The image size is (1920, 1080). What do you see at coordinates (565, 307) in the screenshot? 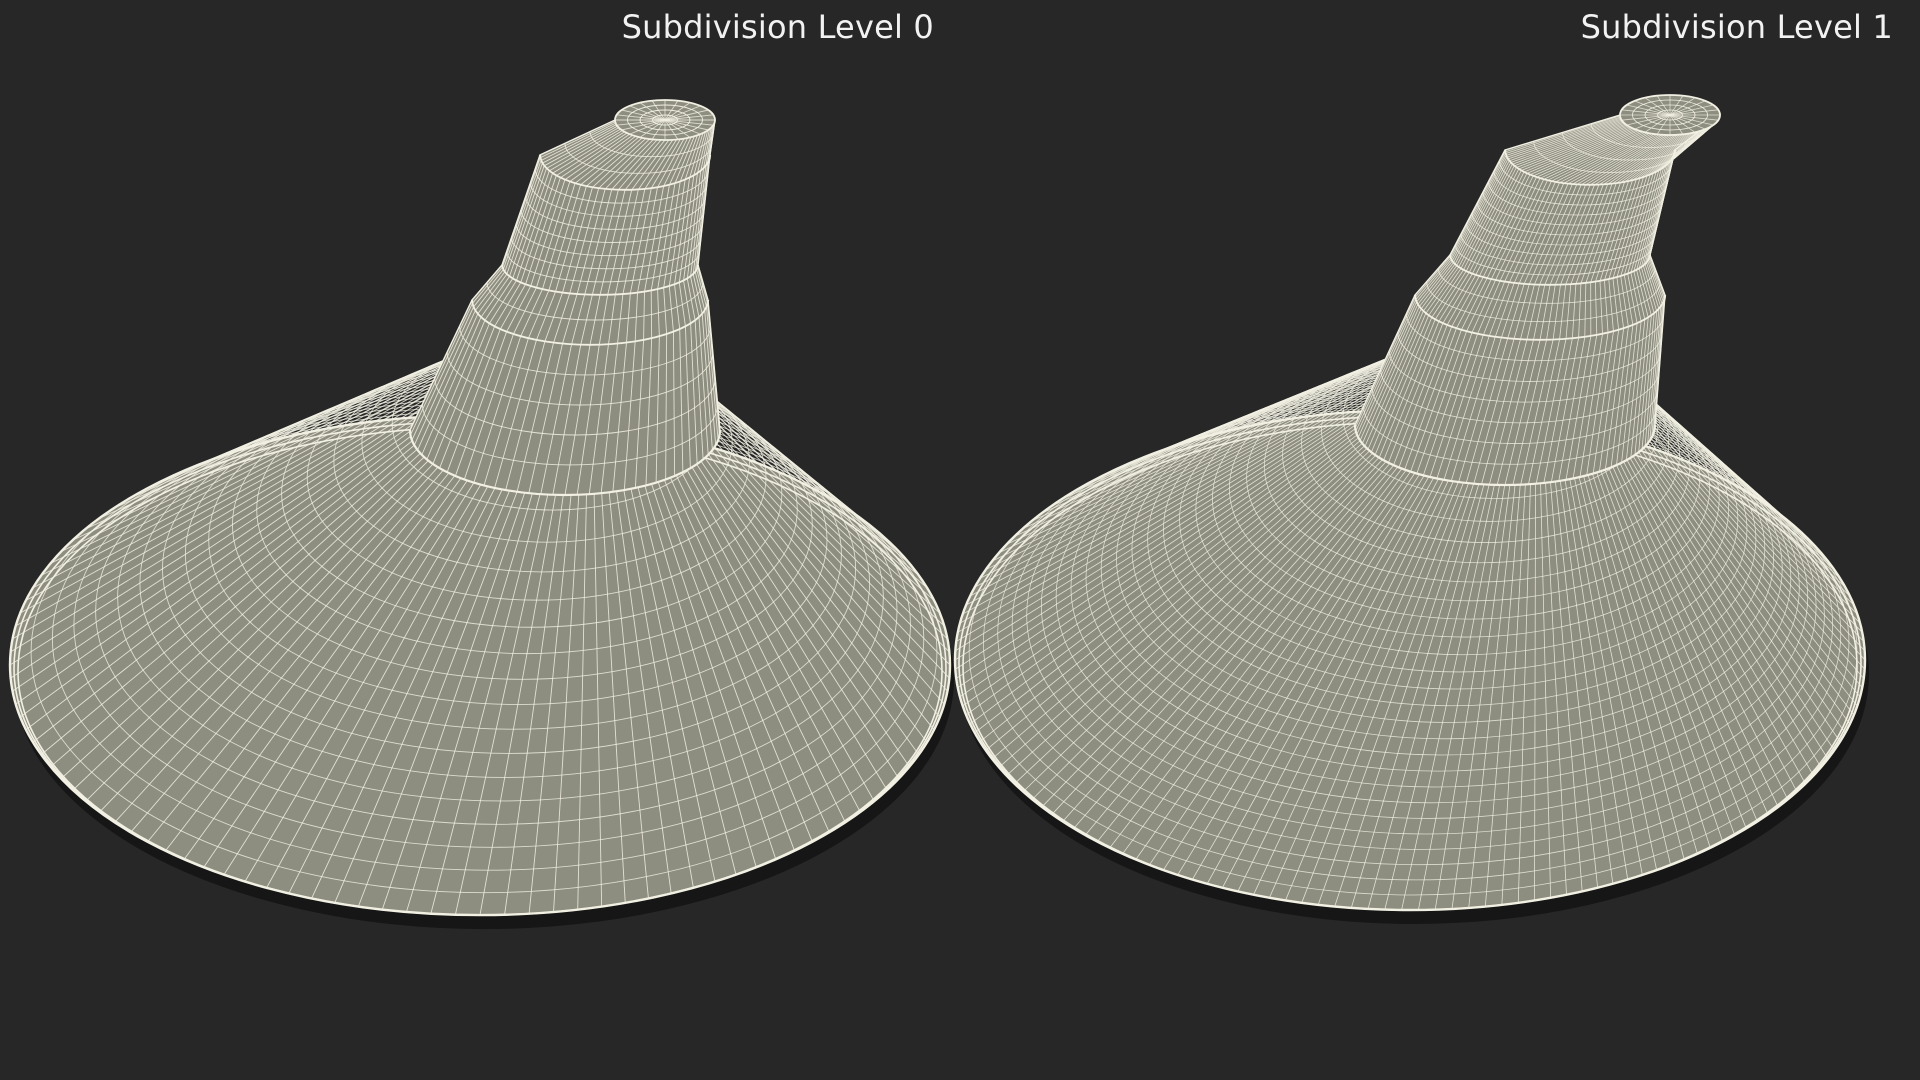
I see `socket-wireframe` at bounding box center [565, 307].